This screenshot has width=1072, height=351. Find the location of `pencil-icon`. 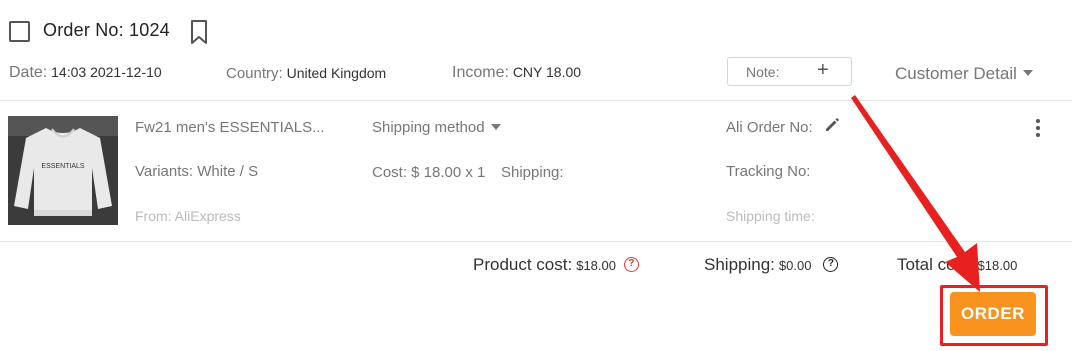

pencil-icon is located at coordinates (832, 125).